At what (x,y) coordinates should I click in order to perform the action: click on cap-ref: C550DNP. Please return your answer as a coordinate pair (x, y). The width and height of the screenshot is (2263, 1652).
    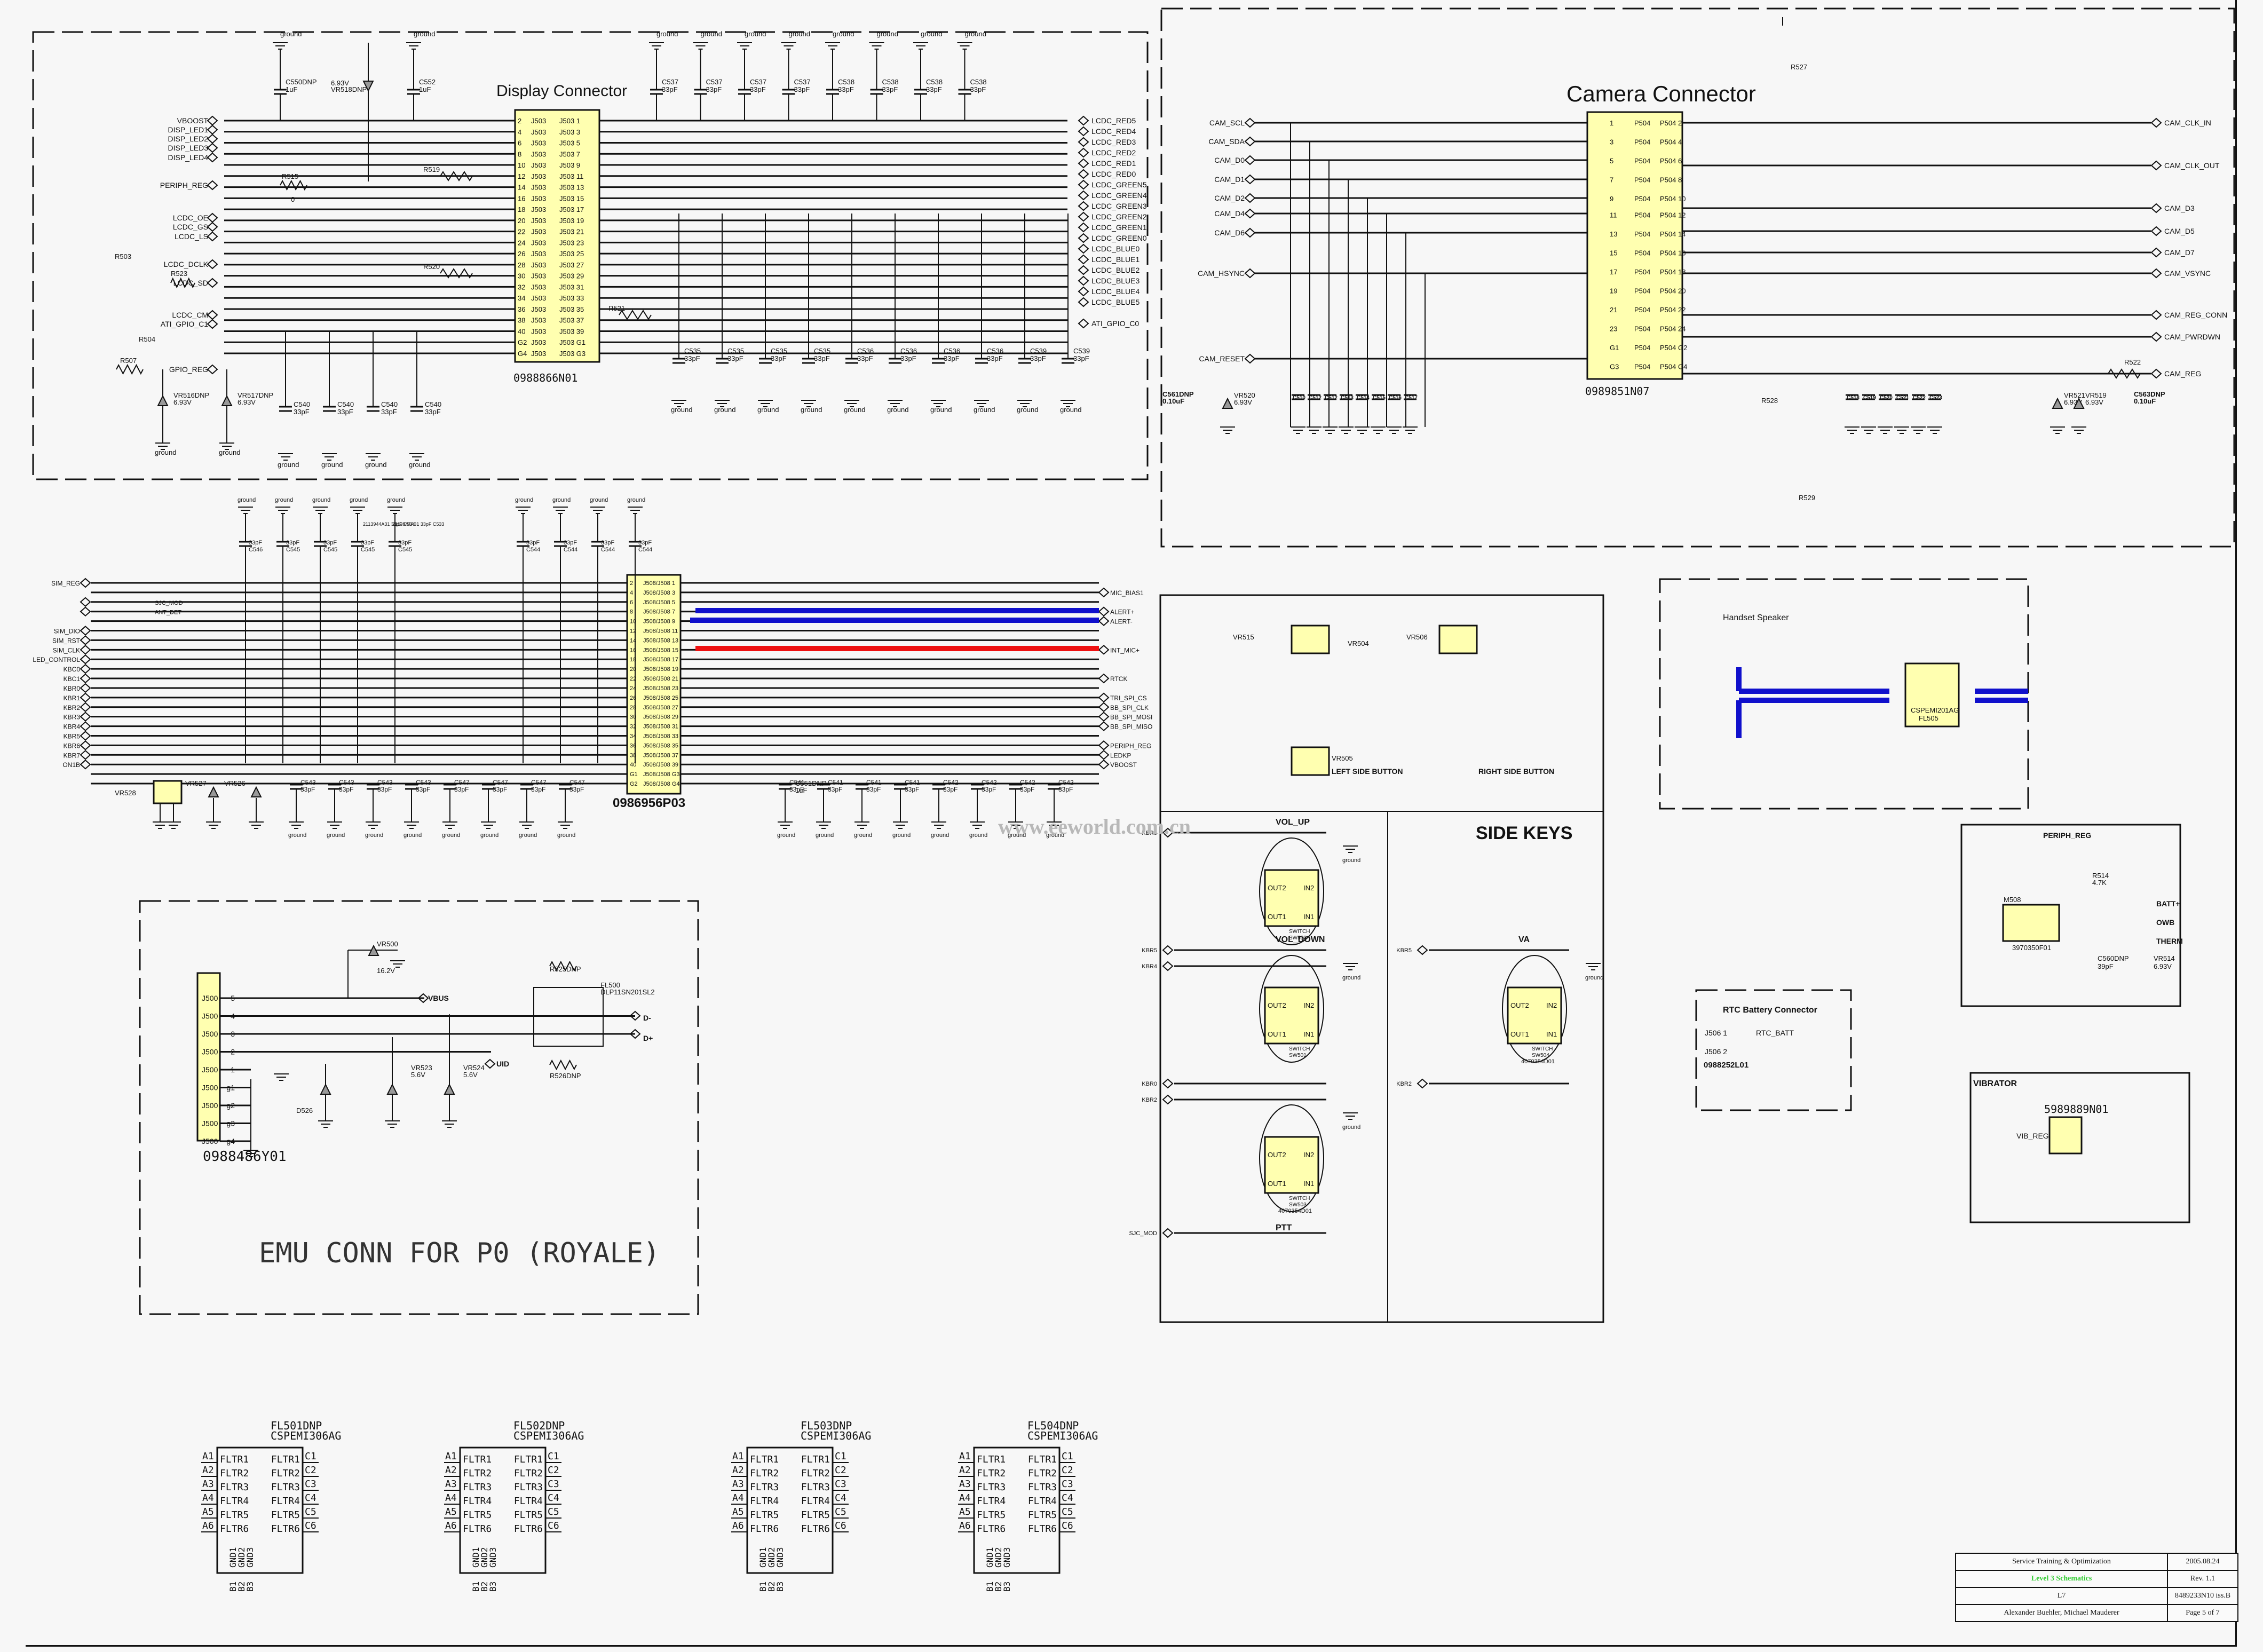
    Looking at the image, I should click on (301, 82).